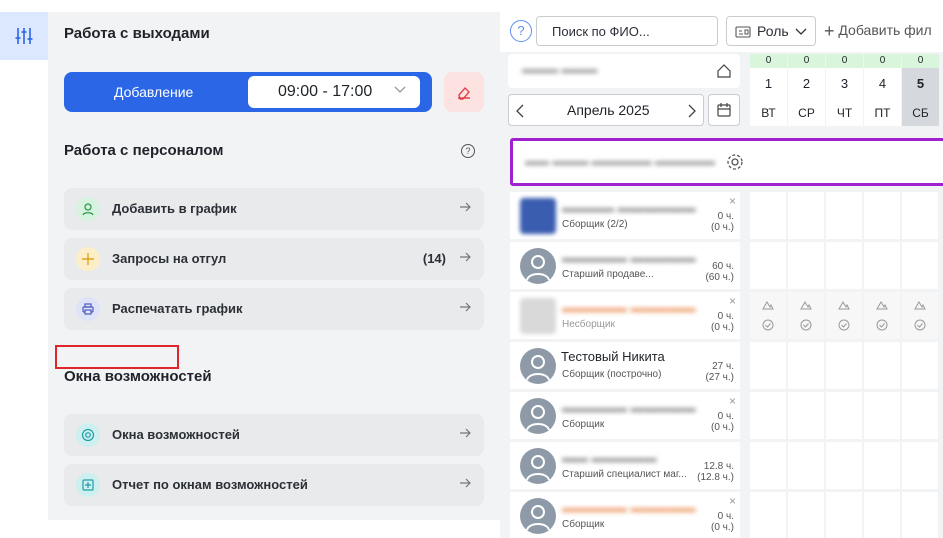 The height and width of the screenshot is (538, 943). Describe the element at coordinates (723, 366) in the screenshot. I see `hours: 27 ч.` at that location.